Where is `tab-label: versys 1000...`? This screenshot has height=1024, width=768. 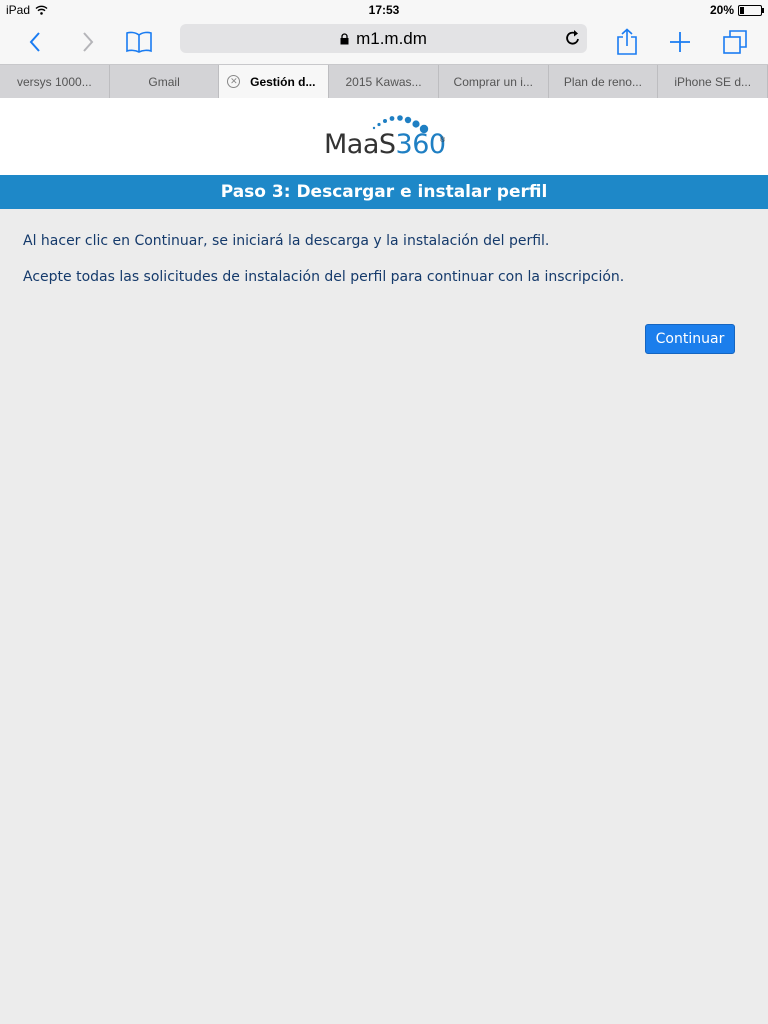
tab-label: versys 1000... is located at coordinates (54, 81).